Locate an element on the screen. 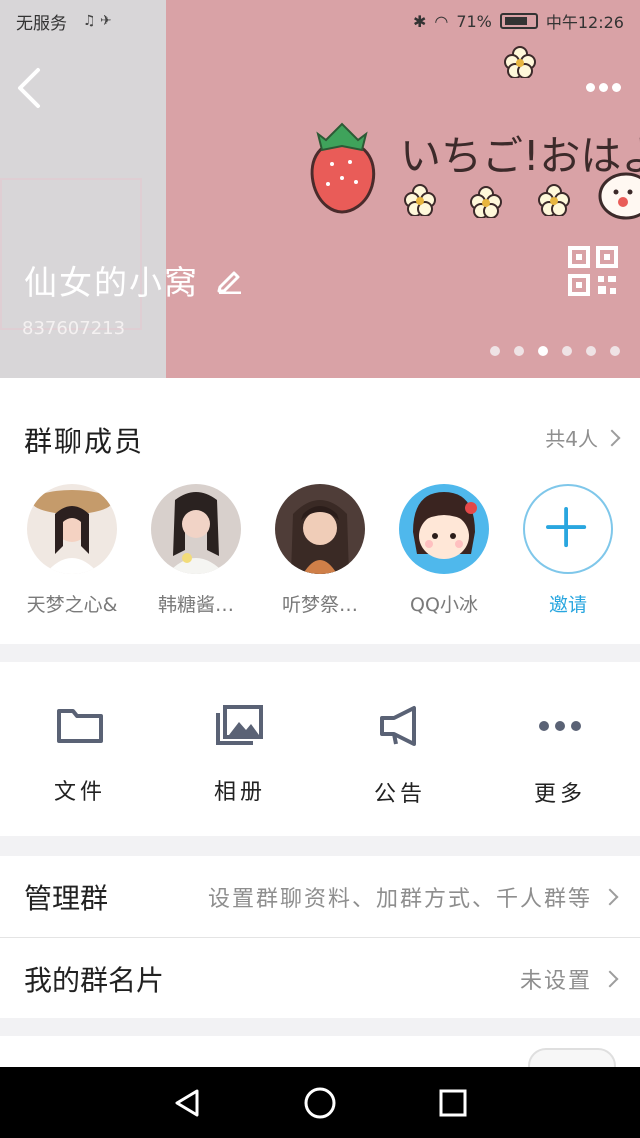  carrier-label: 无服务 is located at coordinates (41, 23).